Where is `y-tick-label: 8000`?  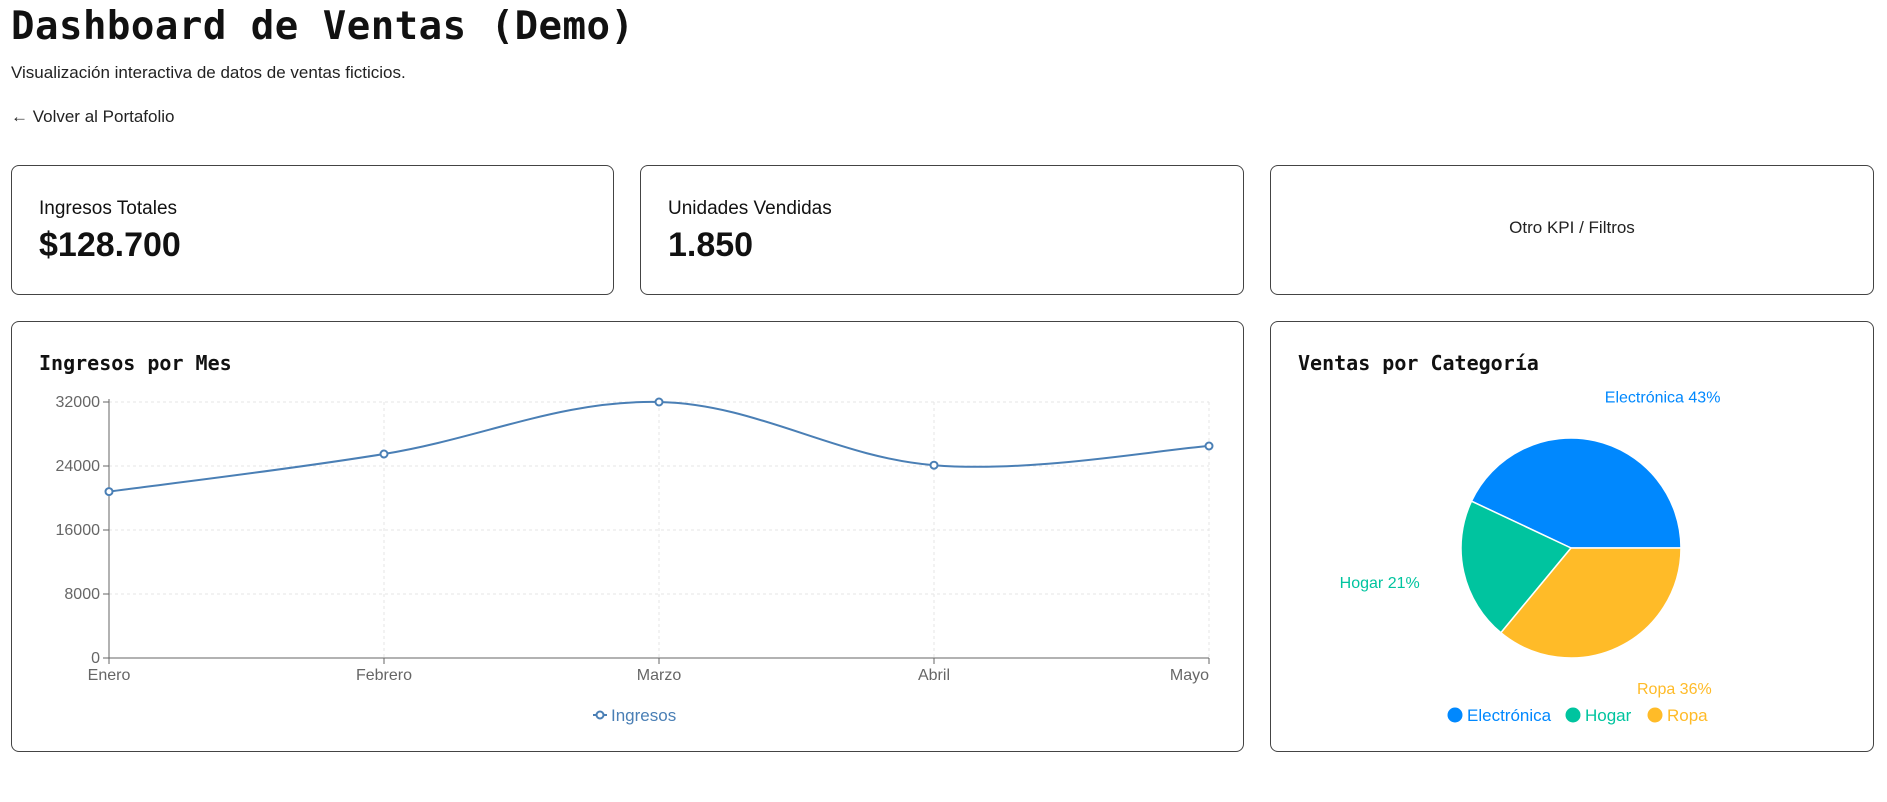
y-tick-label: 8000 is located at coordinates (82, 594).